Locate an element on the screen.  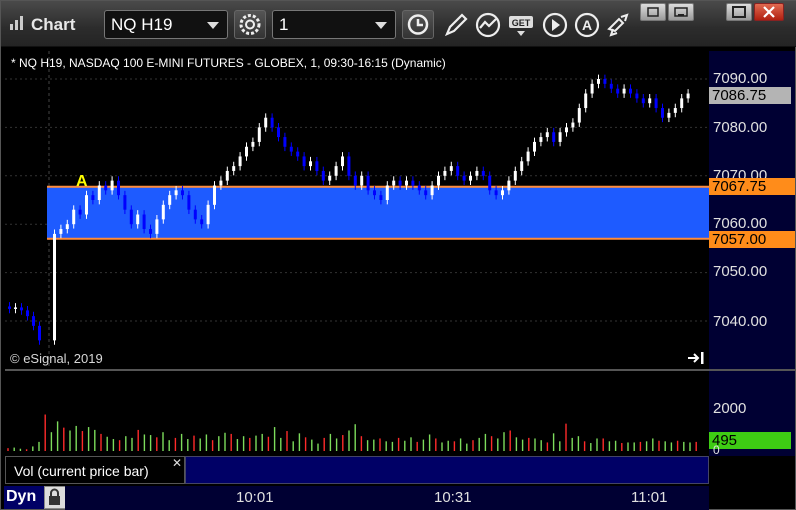
close-icon: ✕ is located at coordinates (177, 463).